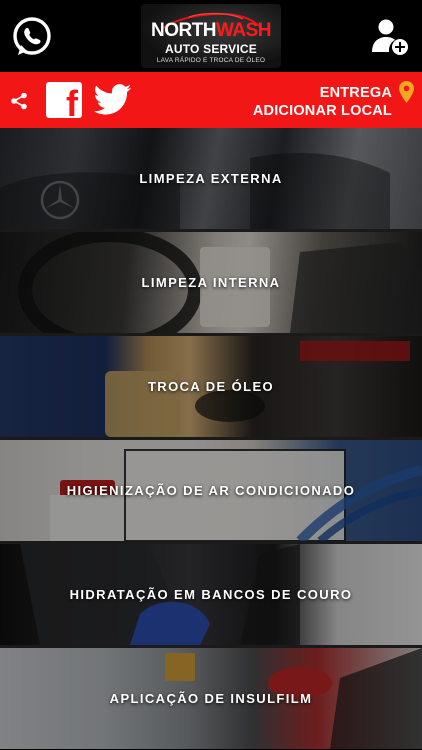 The width and height of the screenshot is (422, 750). I want to click on service-label: LIMPEZA INTERNA, so click(211, 282).